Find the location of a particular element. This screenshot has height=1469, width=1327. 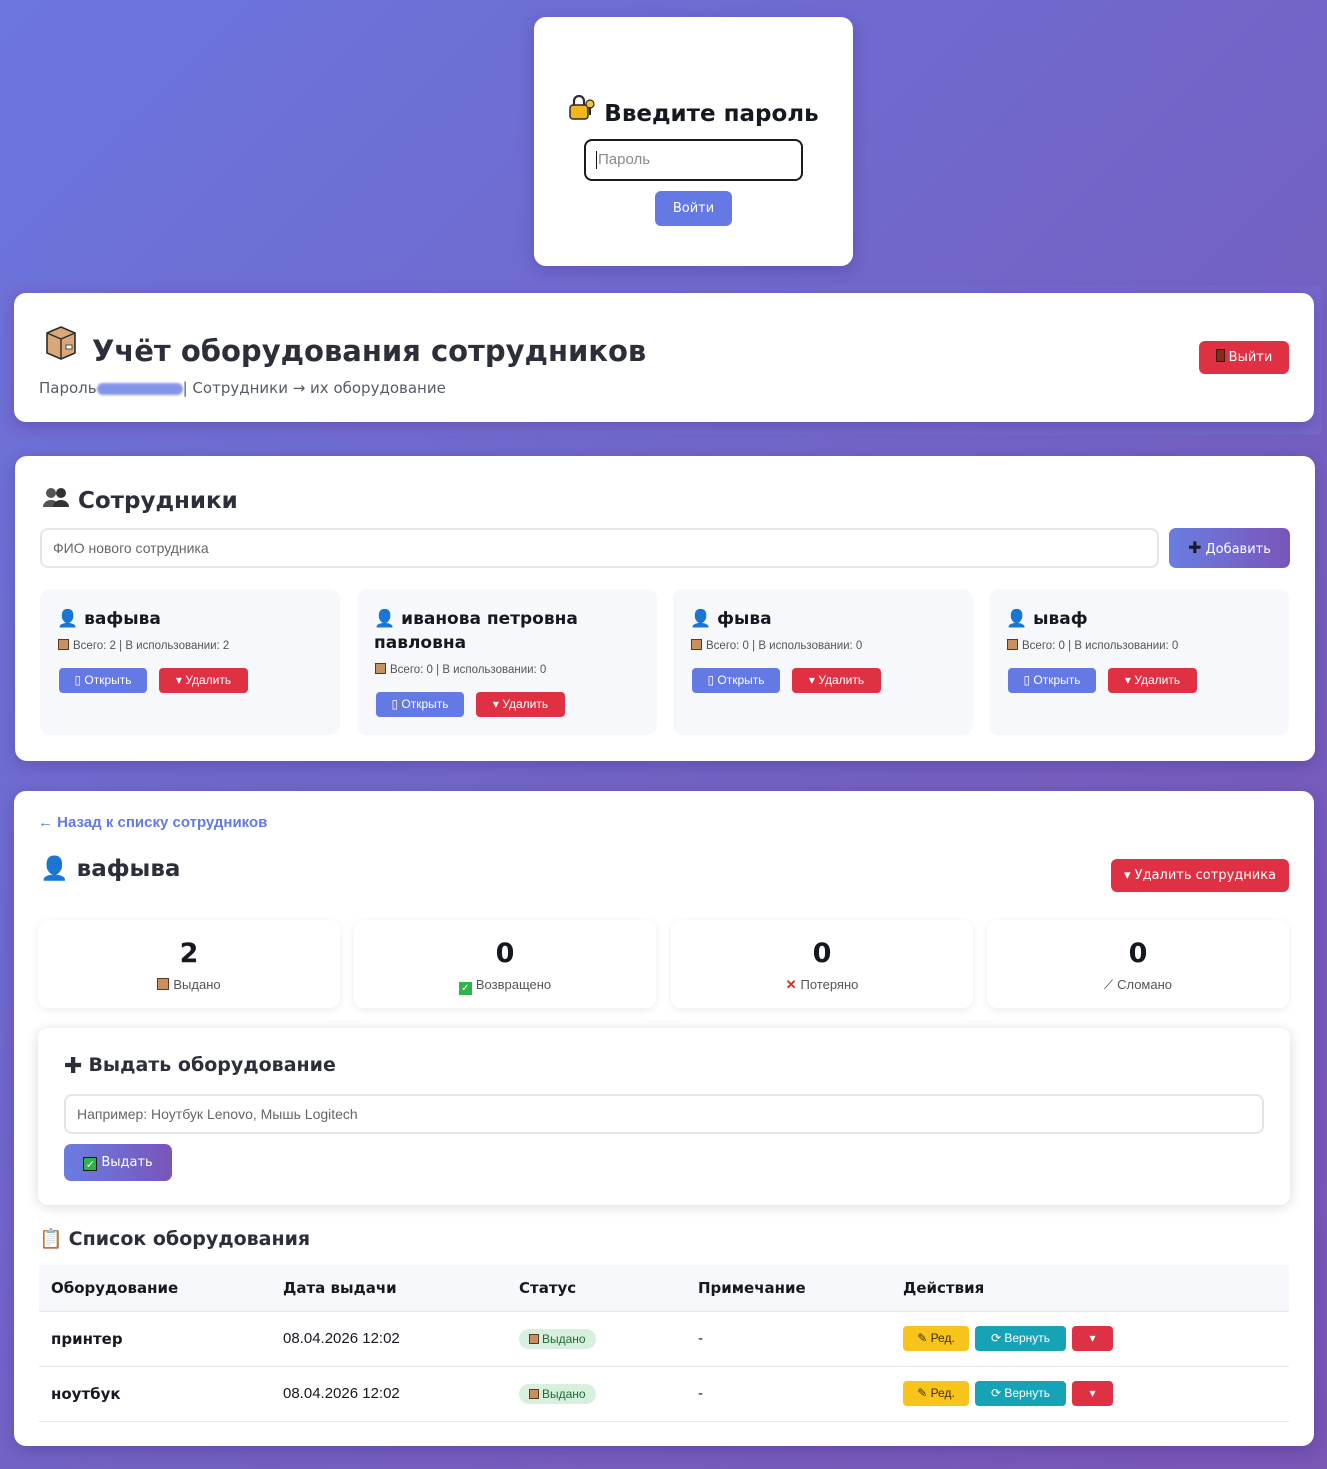

equipment-input: Например: Ноутбук Lenovo, Мышь Logitech is located at coordinates (664, 1114).